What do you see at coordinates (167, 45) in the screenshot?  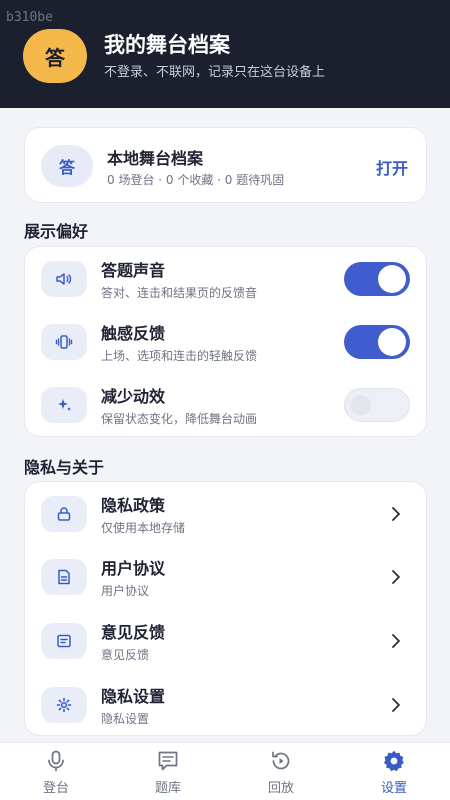 I see `page-title: 我的舞台档案` at bounding box center [167, 45].